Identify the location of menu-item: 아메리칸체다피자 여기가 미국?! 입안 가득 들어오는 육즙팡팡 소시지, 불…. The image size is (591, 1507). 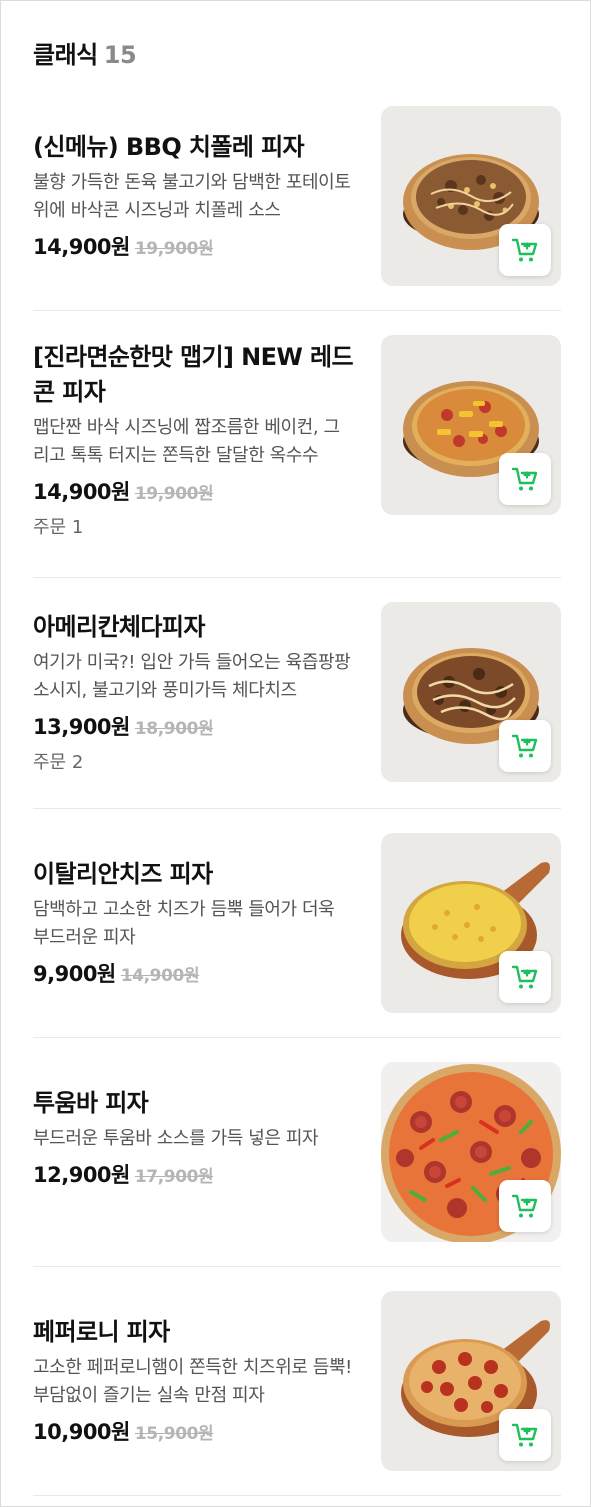
(297, 705).